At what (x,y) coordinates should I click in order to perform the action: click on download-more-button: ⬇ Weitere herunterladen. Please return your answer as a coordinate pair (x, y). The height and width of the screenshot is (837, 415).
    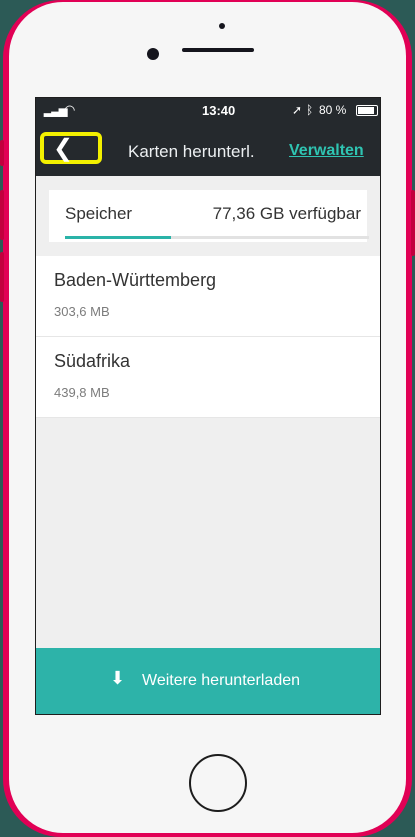
    Looking at the image, I should click on (208, 681).